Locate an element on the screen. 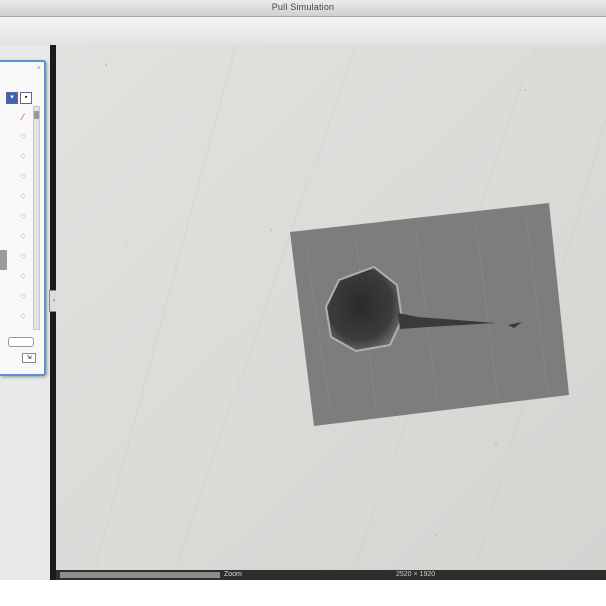  window-titlebar: Pull Simulation is located at coordinates (303, 8).